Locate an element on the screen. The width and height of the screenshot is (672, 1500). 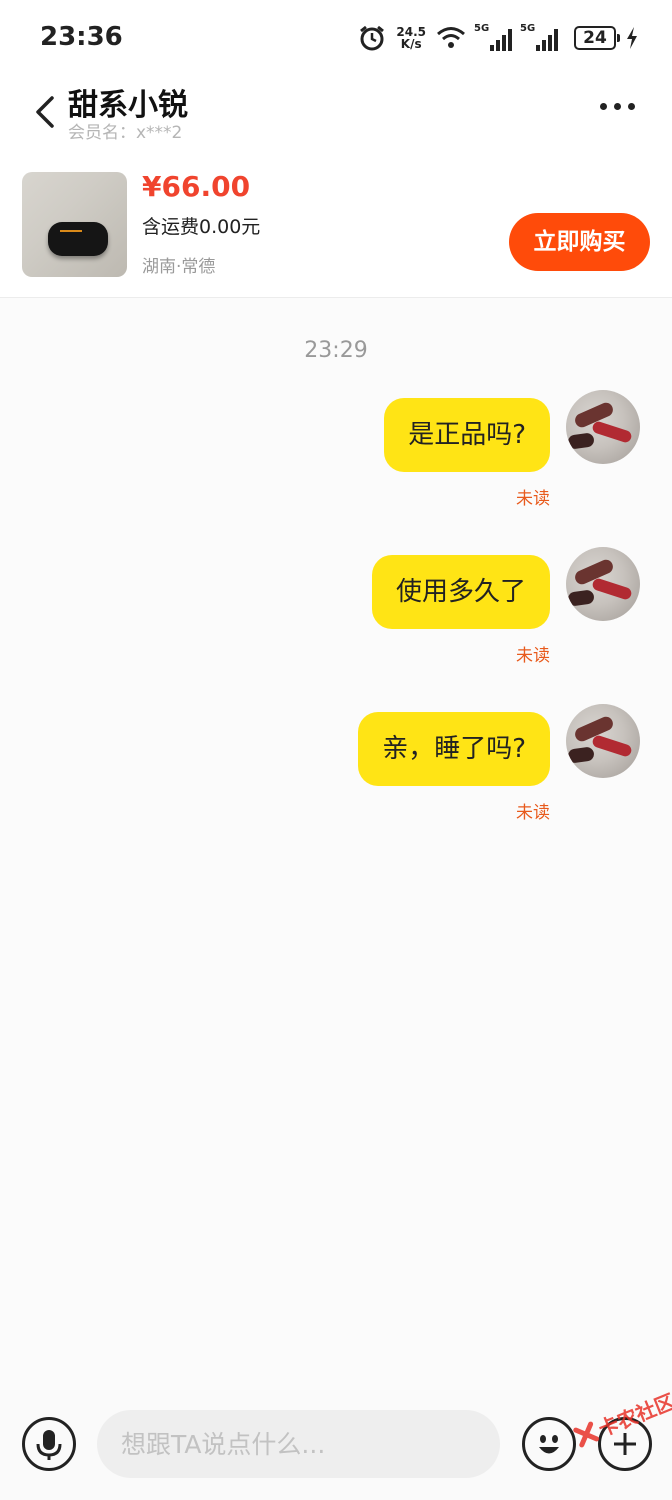
buy-now-button: 立即购买 is located at coordinates (579, 242).